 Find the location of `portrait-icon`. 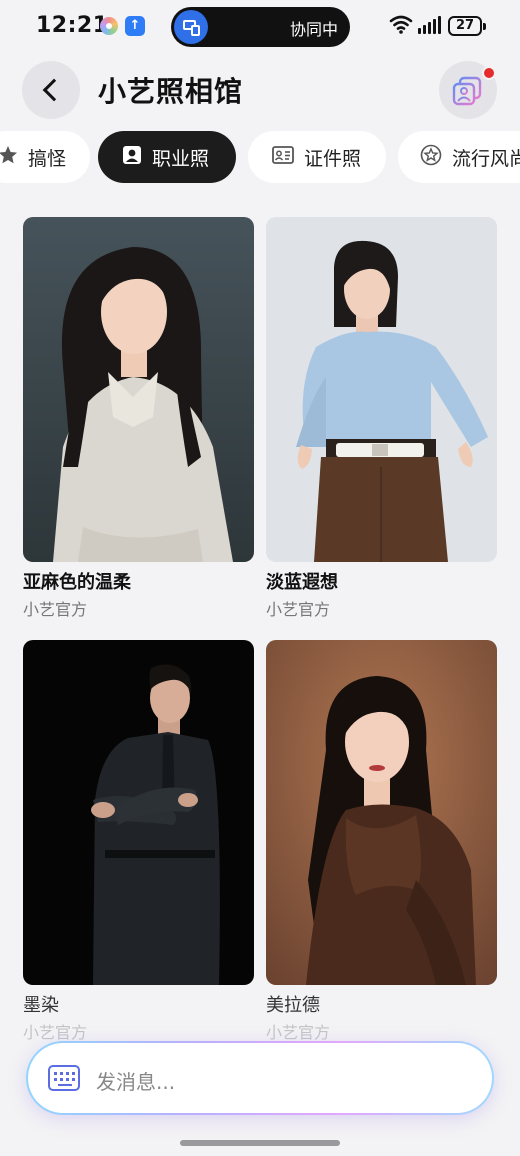

portrait-icon is located at coordinates (132, 157).